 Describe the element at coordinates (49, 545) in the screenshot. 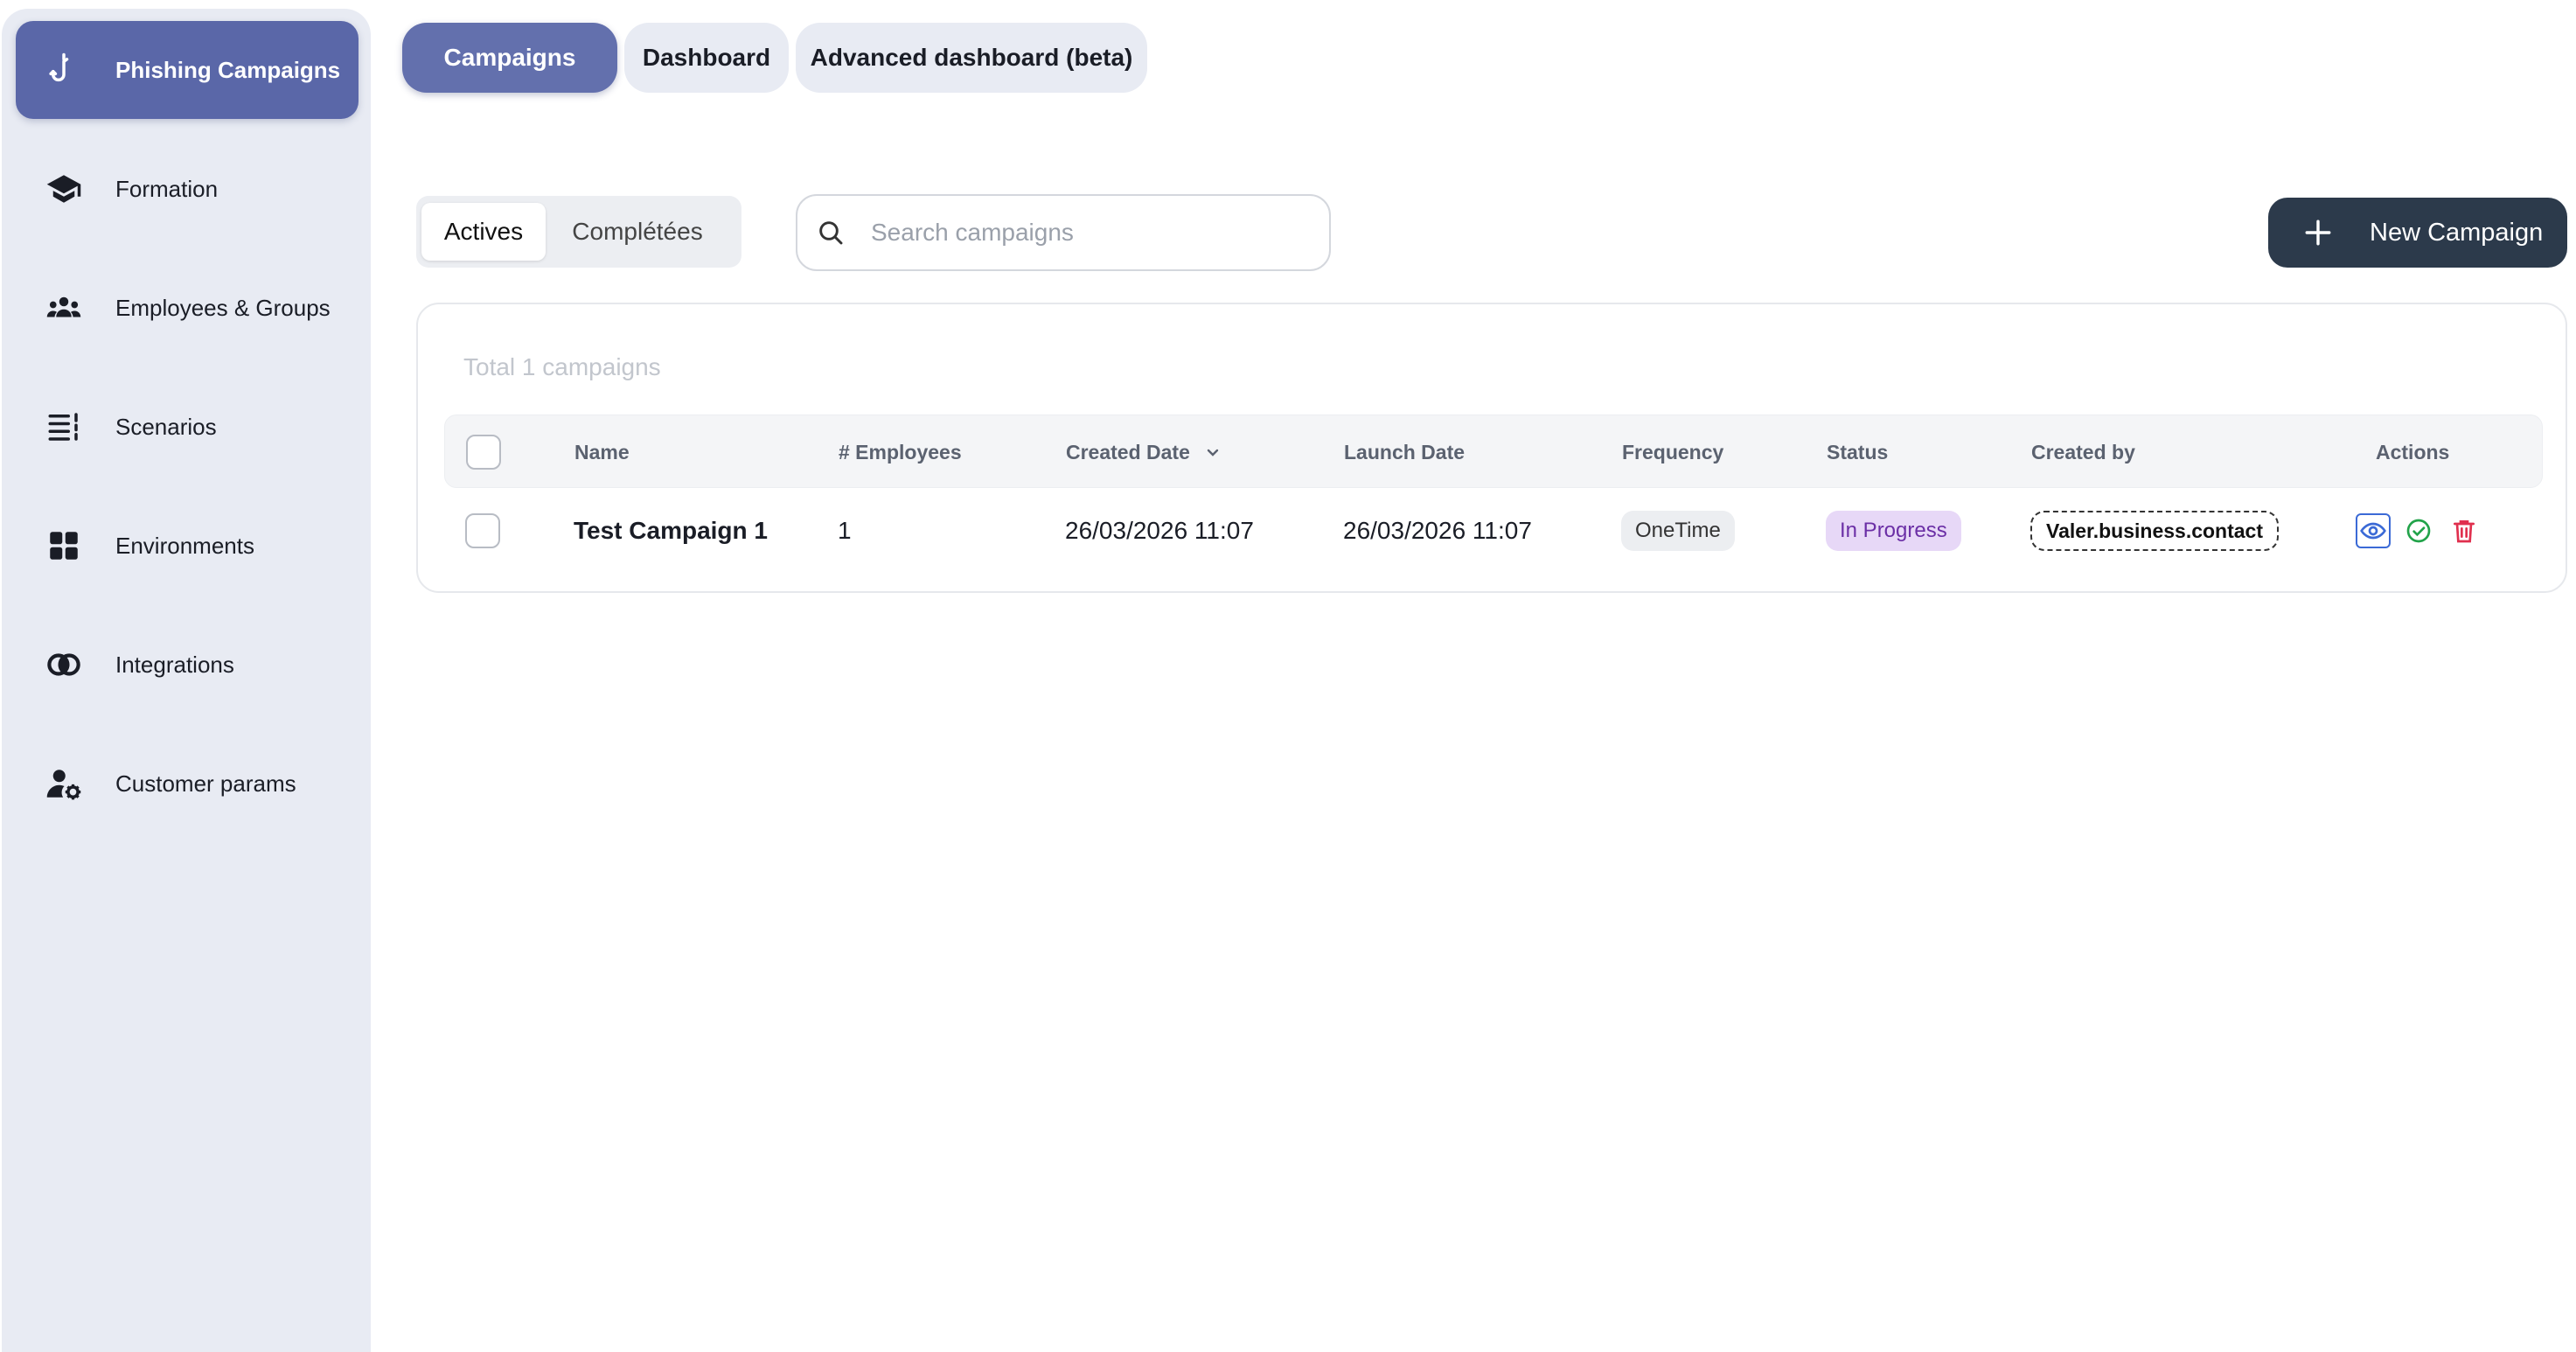

I see `grid-icon` at that location.